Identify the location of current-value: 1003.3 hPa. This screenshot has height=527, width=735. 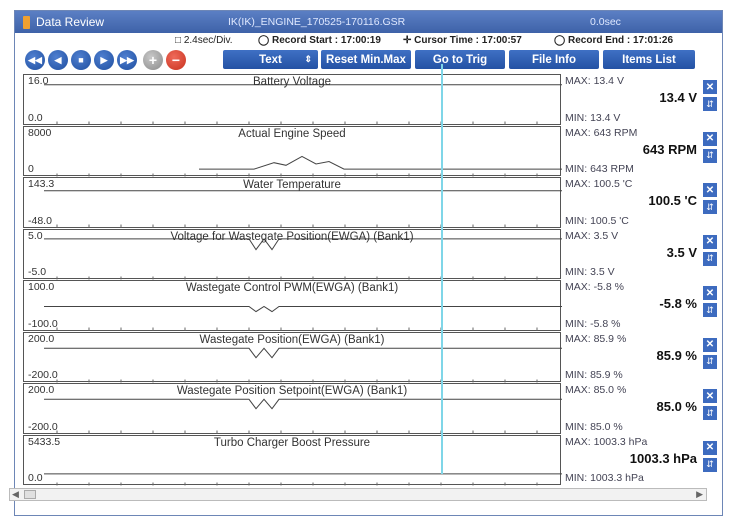
(663, 458).